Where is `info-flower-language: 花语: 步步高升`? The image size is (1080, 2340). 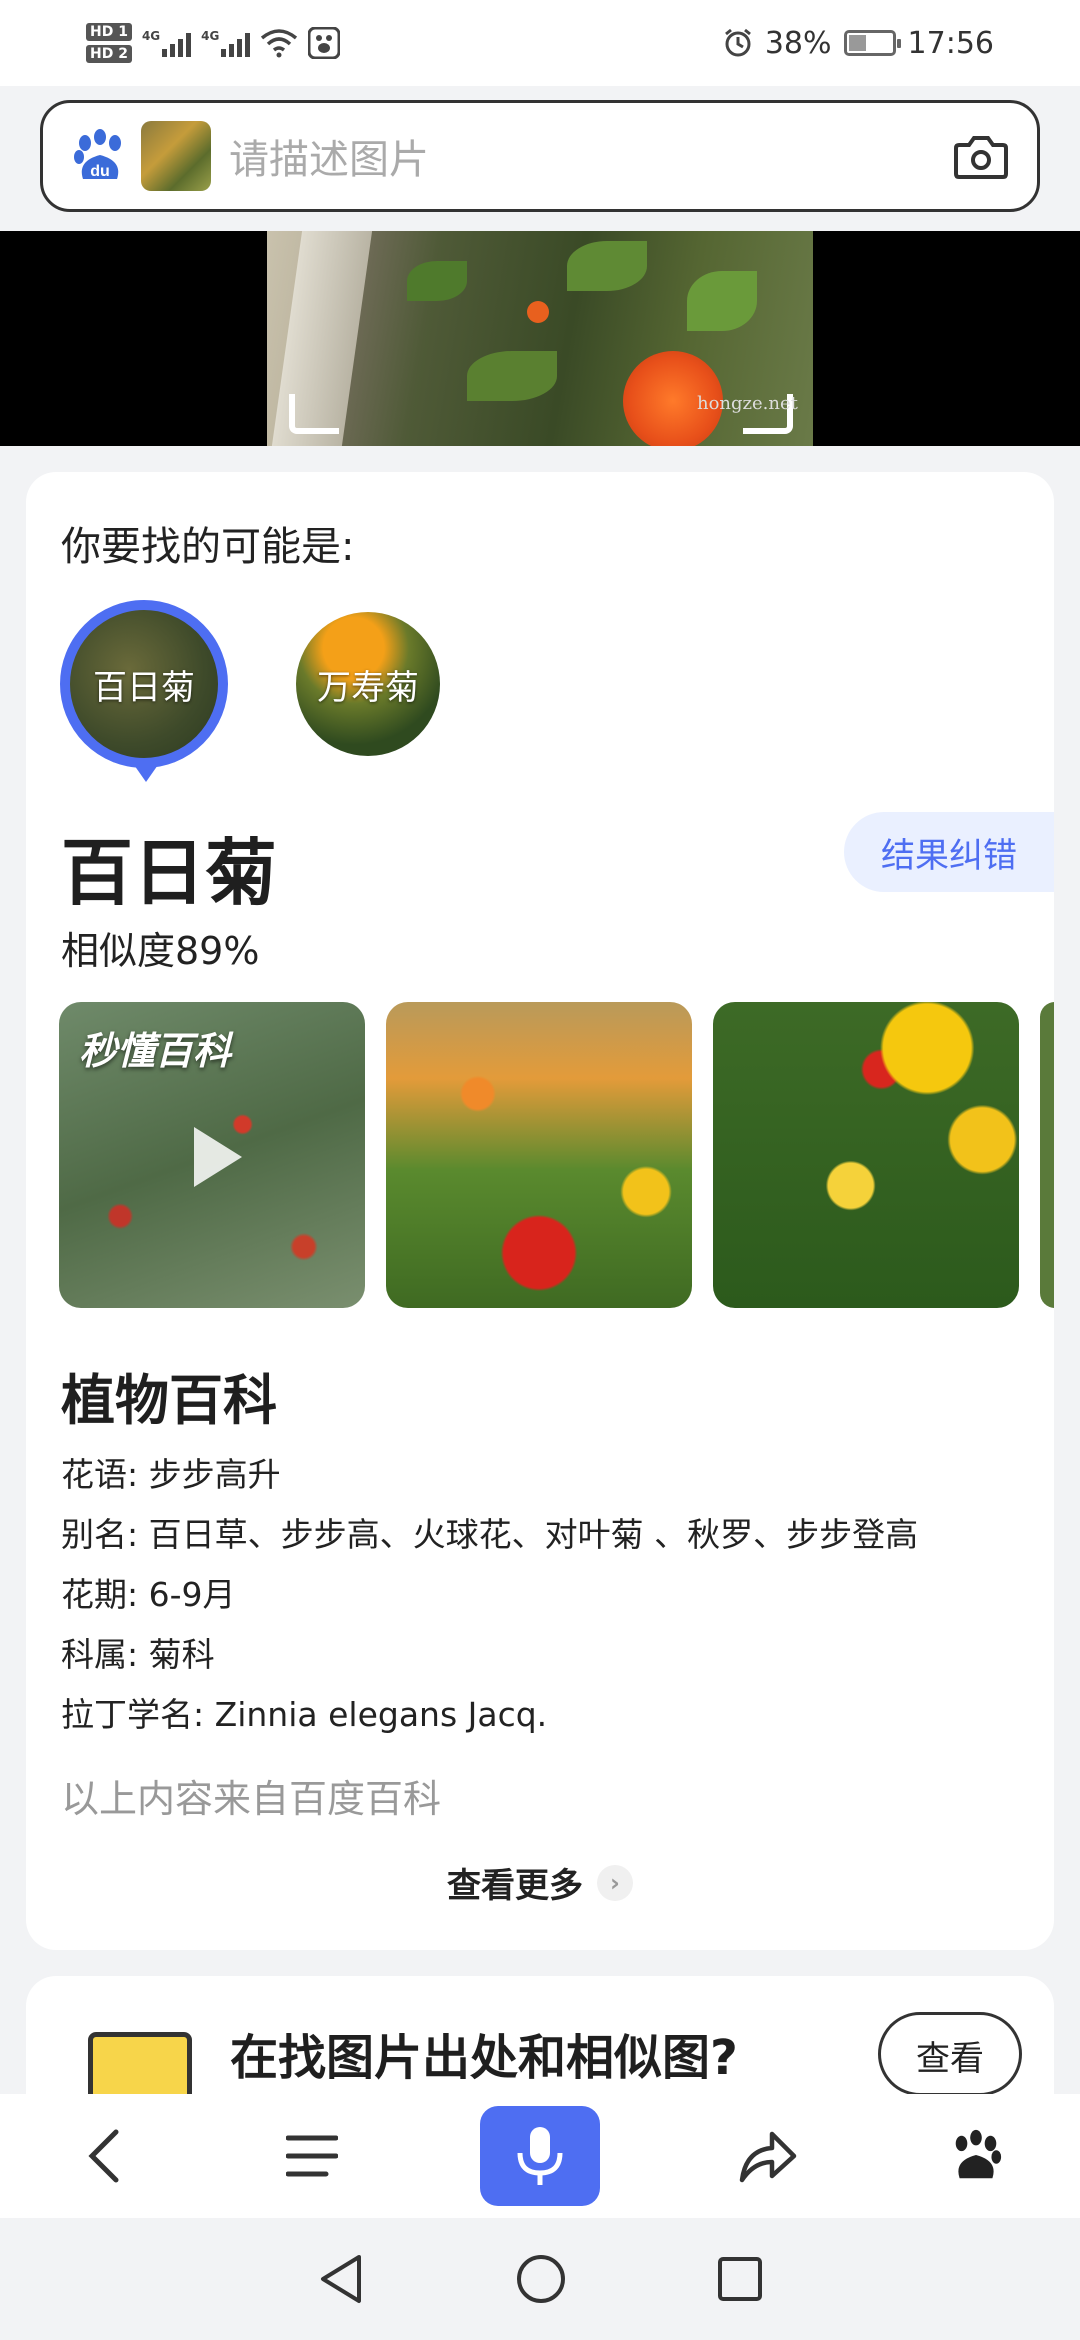 info-flower-language: 花语: 步步高升 is located at coordinates (171, 1474).